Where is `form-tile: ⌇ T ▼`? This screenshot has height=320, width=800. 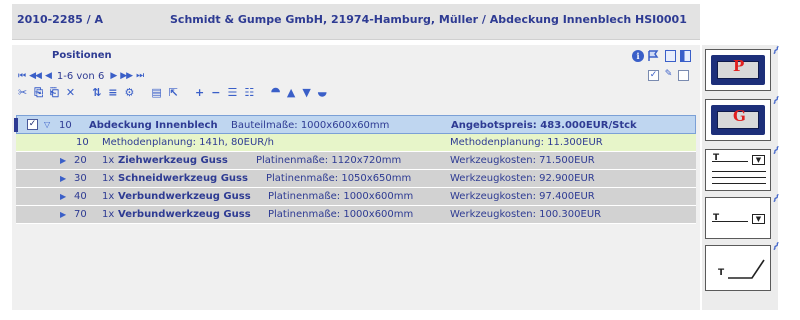 form-tile: ⌇ T ▼ is located at coordinates (743, 167).